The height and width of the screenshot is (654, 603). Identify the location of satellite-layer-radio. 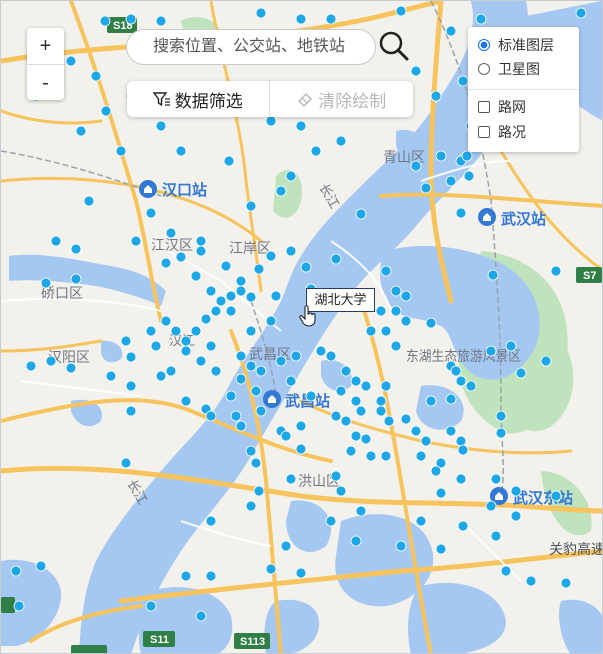
(484, 69).